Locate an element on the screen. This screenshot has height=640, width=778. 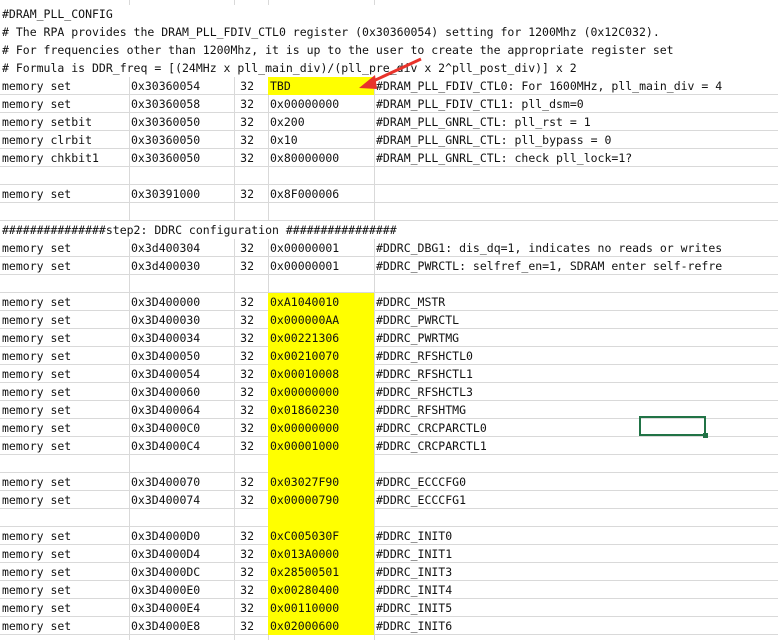
command-cell: memory clrbit is located at coordinates (64, 140).